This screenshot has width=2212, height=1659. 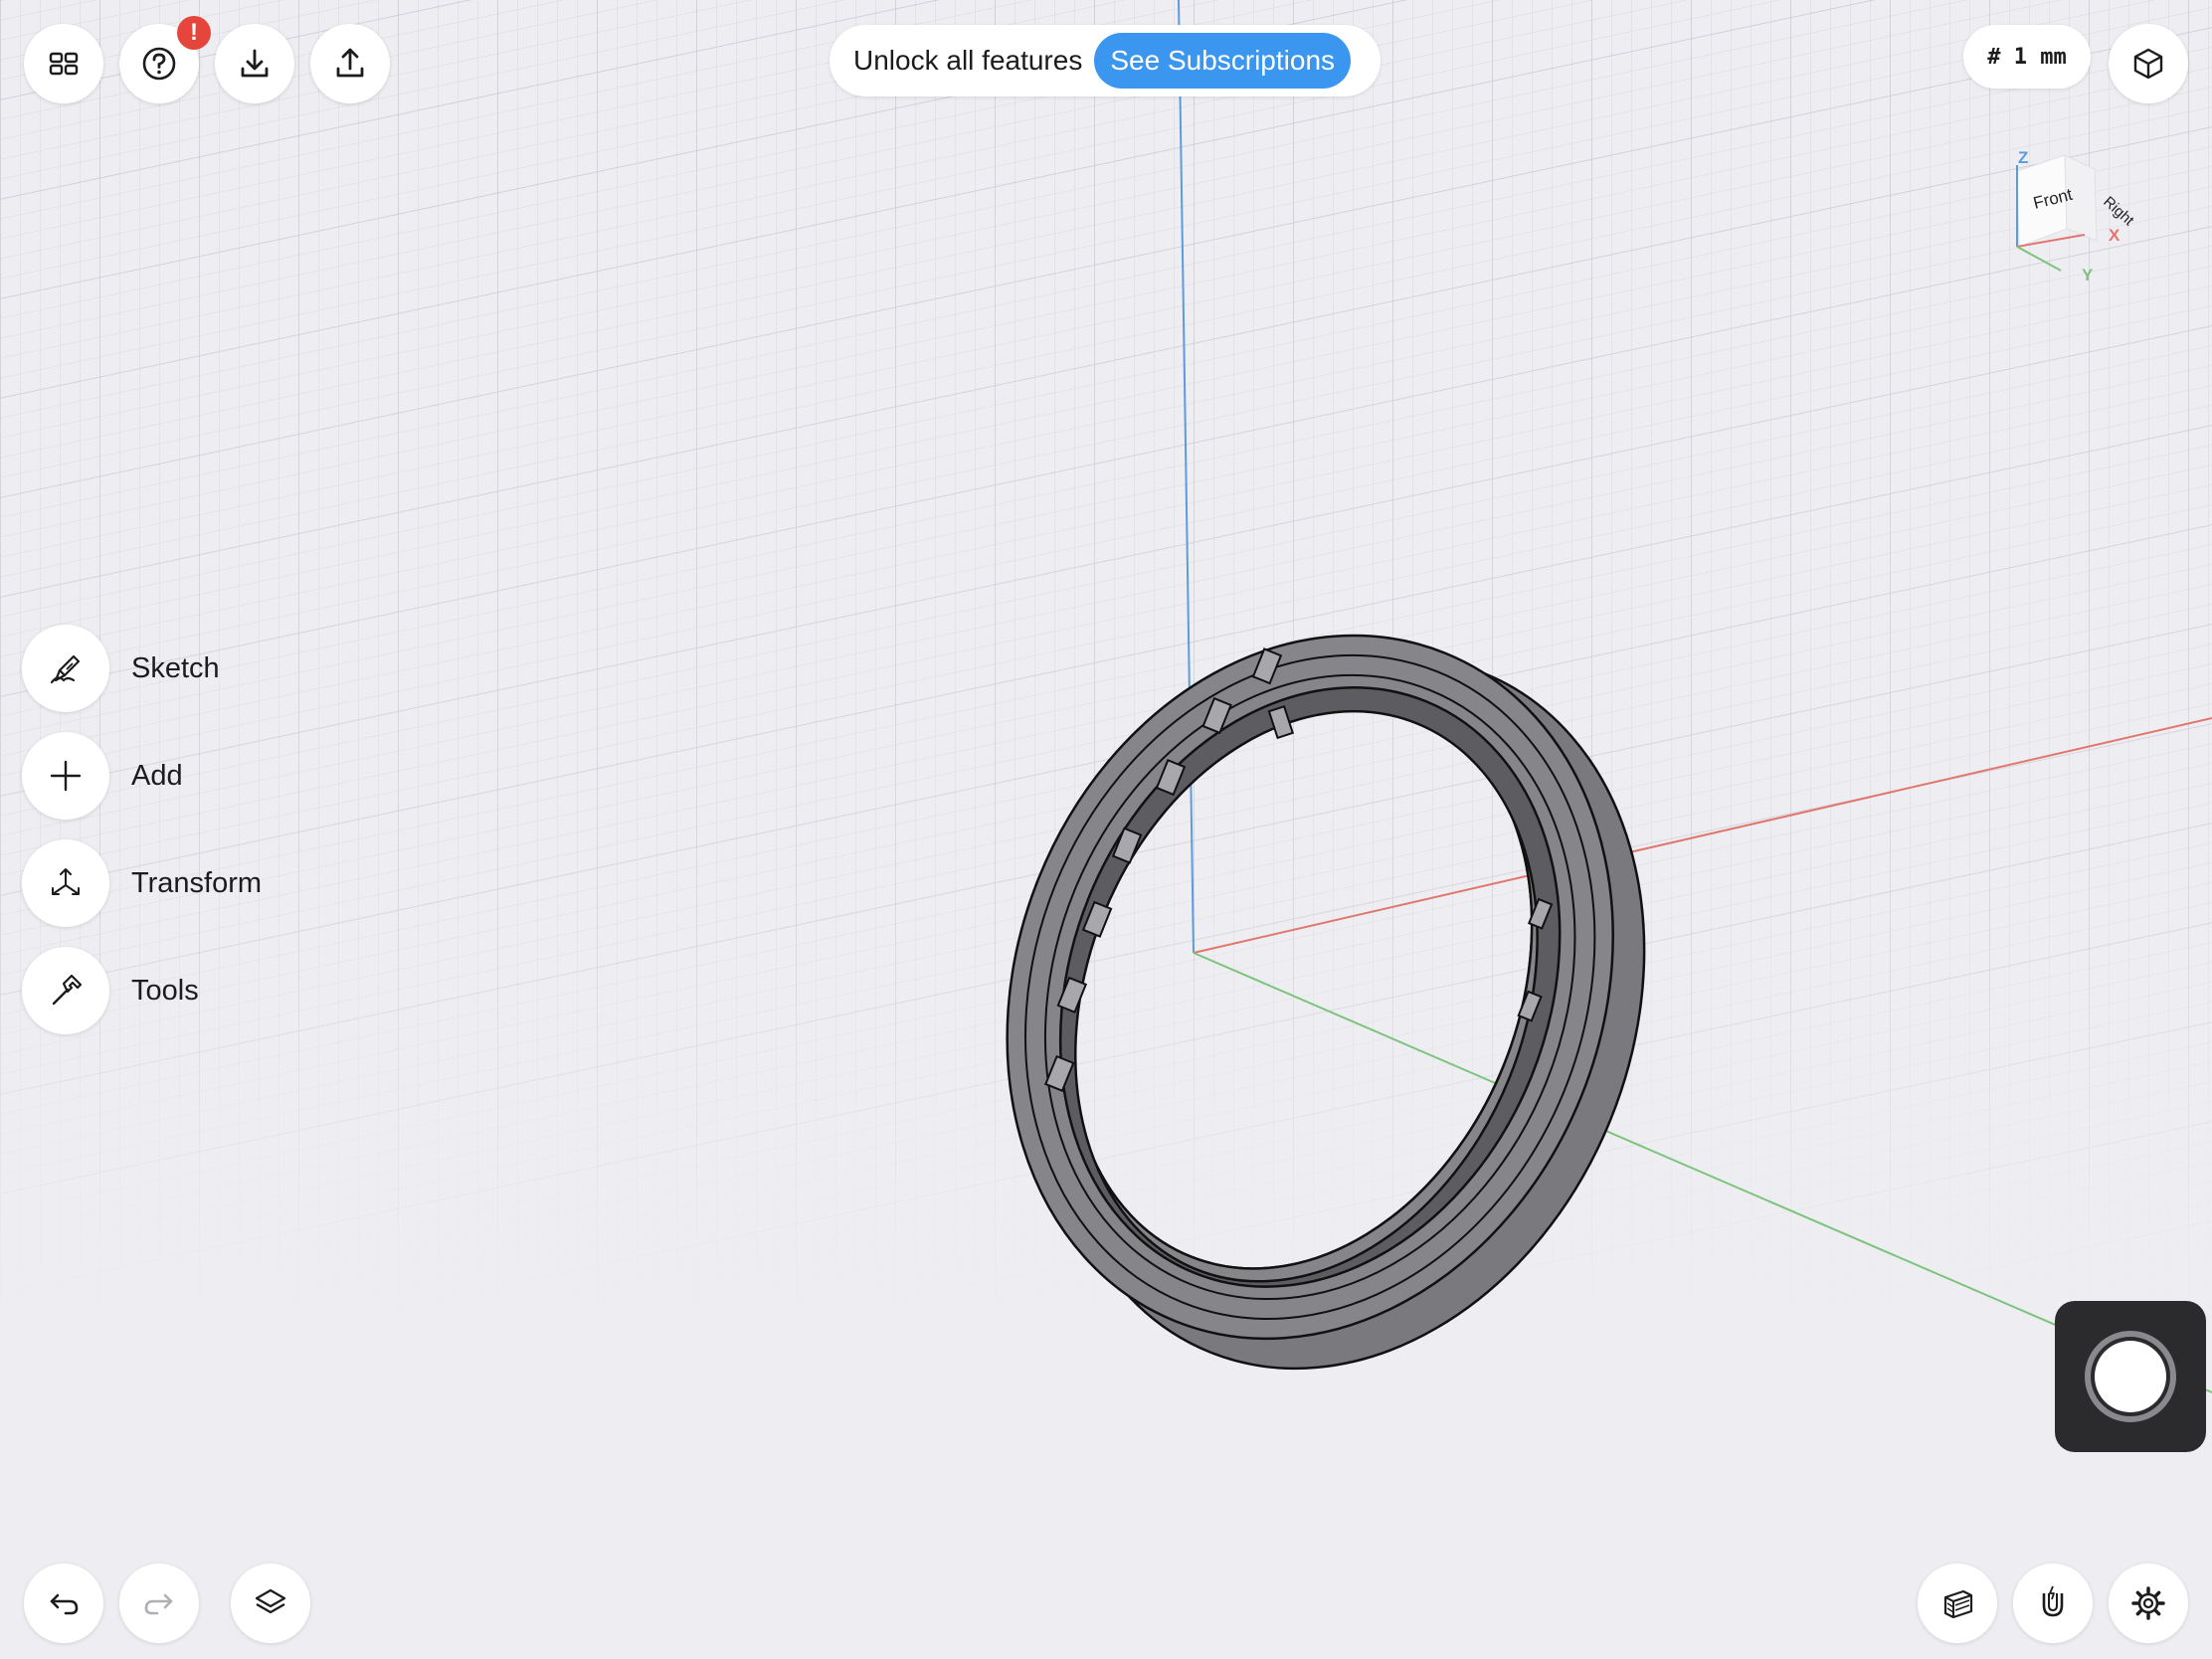 I want to click on share-icon, so click(x=350, y=63).